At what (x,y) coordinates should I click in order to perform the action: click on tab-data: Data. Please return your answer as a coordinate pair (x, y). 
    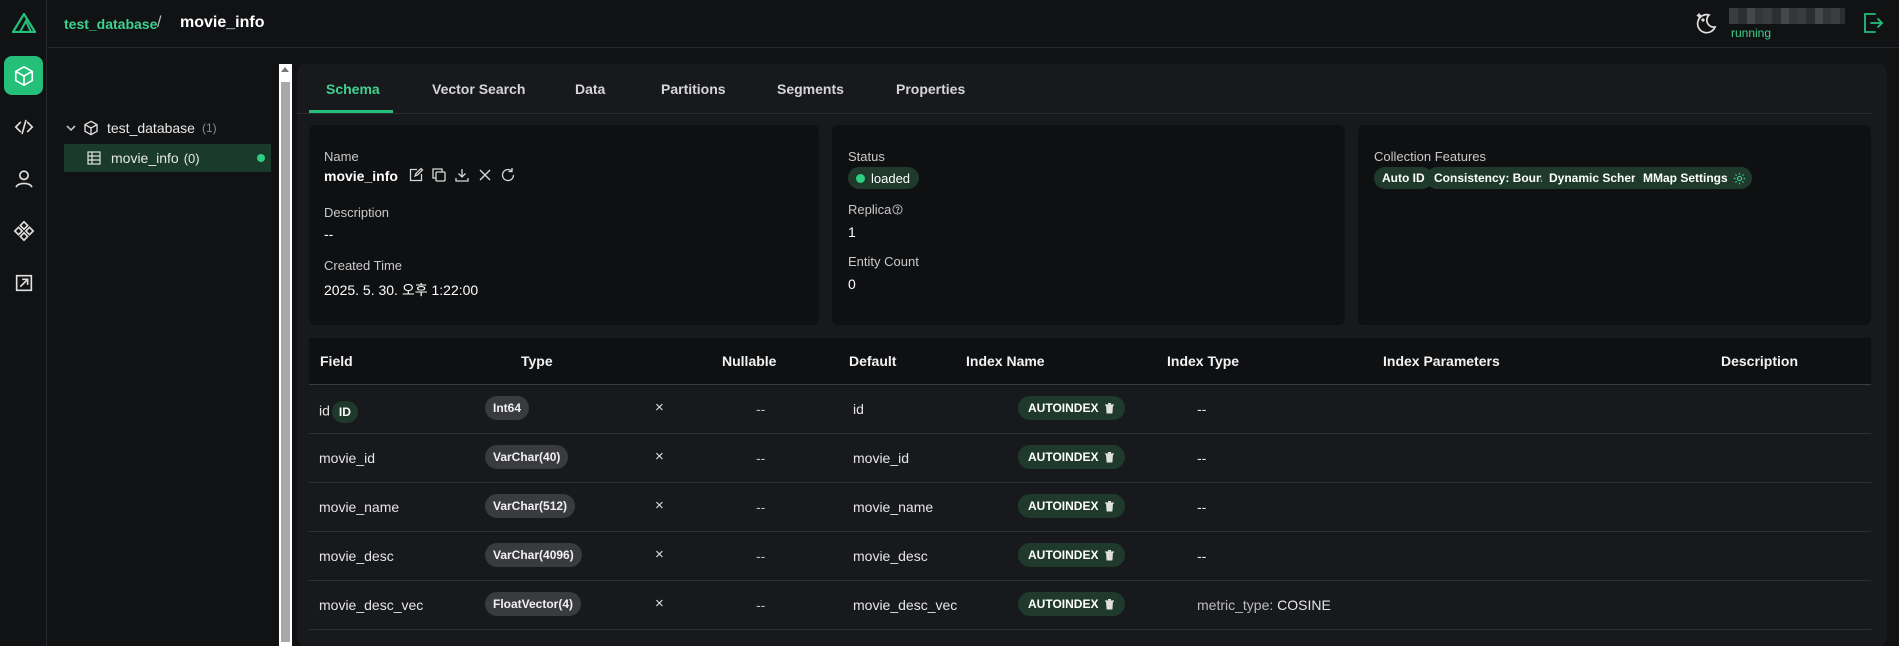
    Looking at the image, I should click on (590, 89).